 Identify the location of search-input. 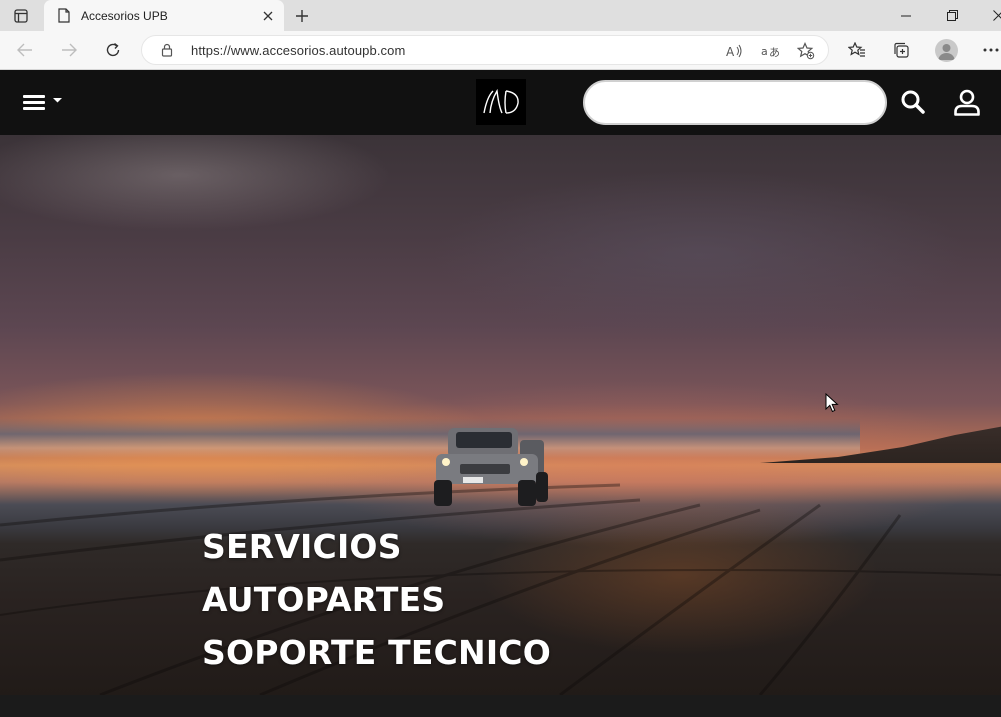
(735, 102).